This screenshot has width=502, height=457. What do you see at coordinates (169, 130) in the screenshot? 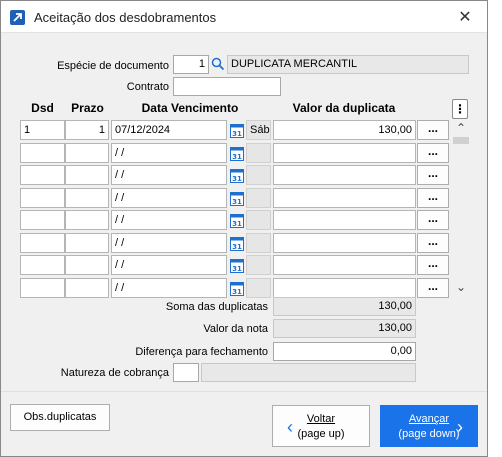
I see `row-date-cell: 07/12/2024` at bounding box center [169, 130].